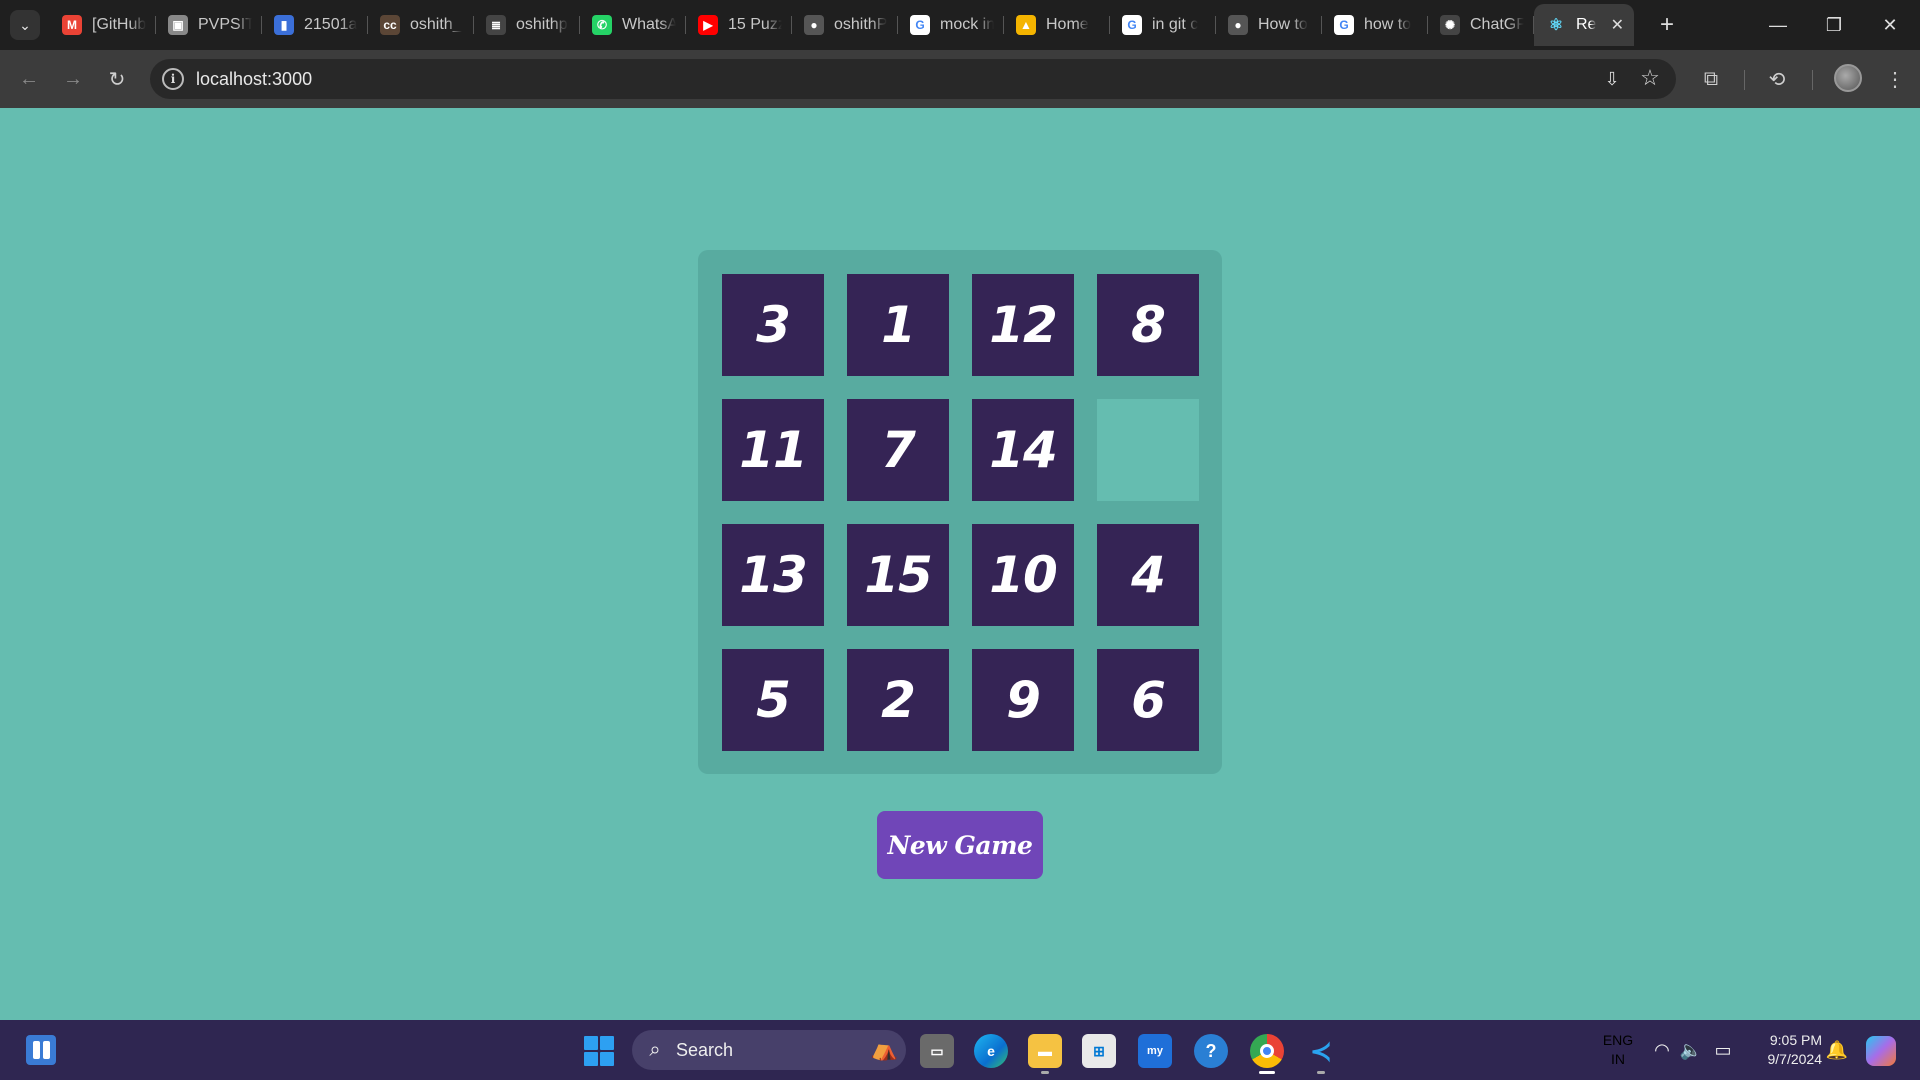 The image size is (1920, 1080). Describe the element at coordinates (1023, 450) in the screenshot. I see `puzzle-tile: 14` at that location.